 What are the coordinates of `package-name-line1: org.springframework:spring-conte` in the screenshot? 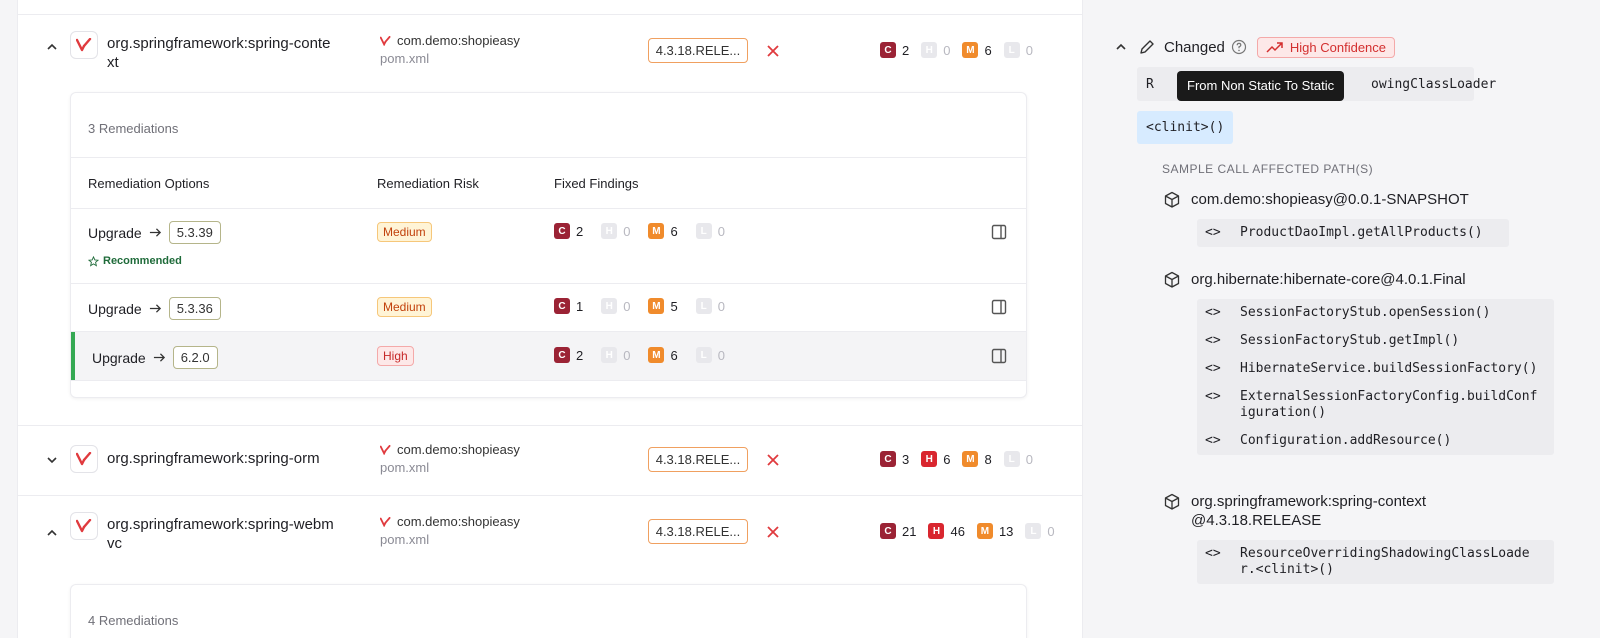 It's located at (219, 43).